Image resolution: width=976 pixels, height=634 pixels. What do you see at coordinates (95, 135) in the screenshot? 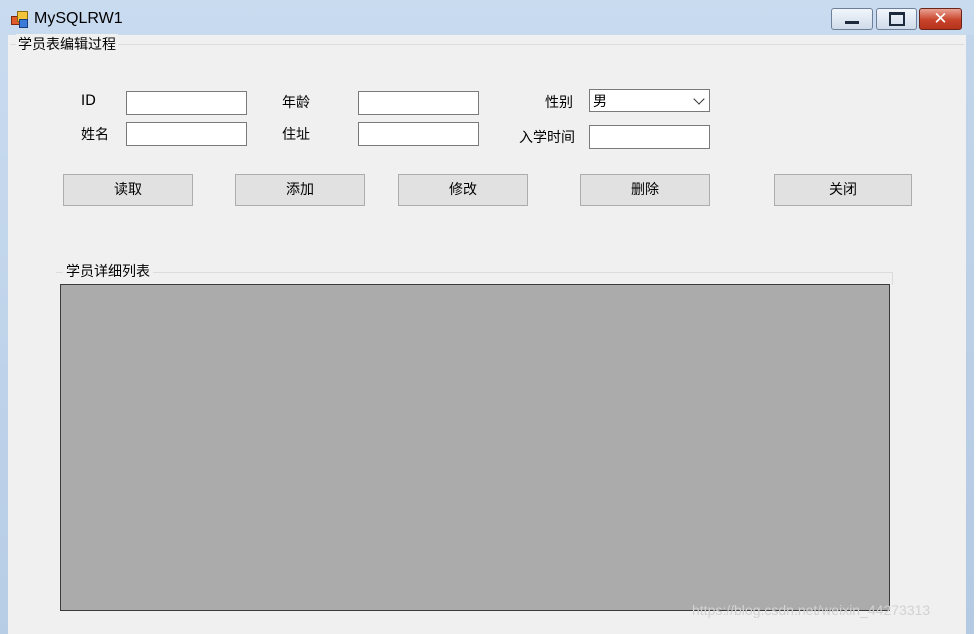
I see `name-label: 姓名` at bounding box center [95, 135].